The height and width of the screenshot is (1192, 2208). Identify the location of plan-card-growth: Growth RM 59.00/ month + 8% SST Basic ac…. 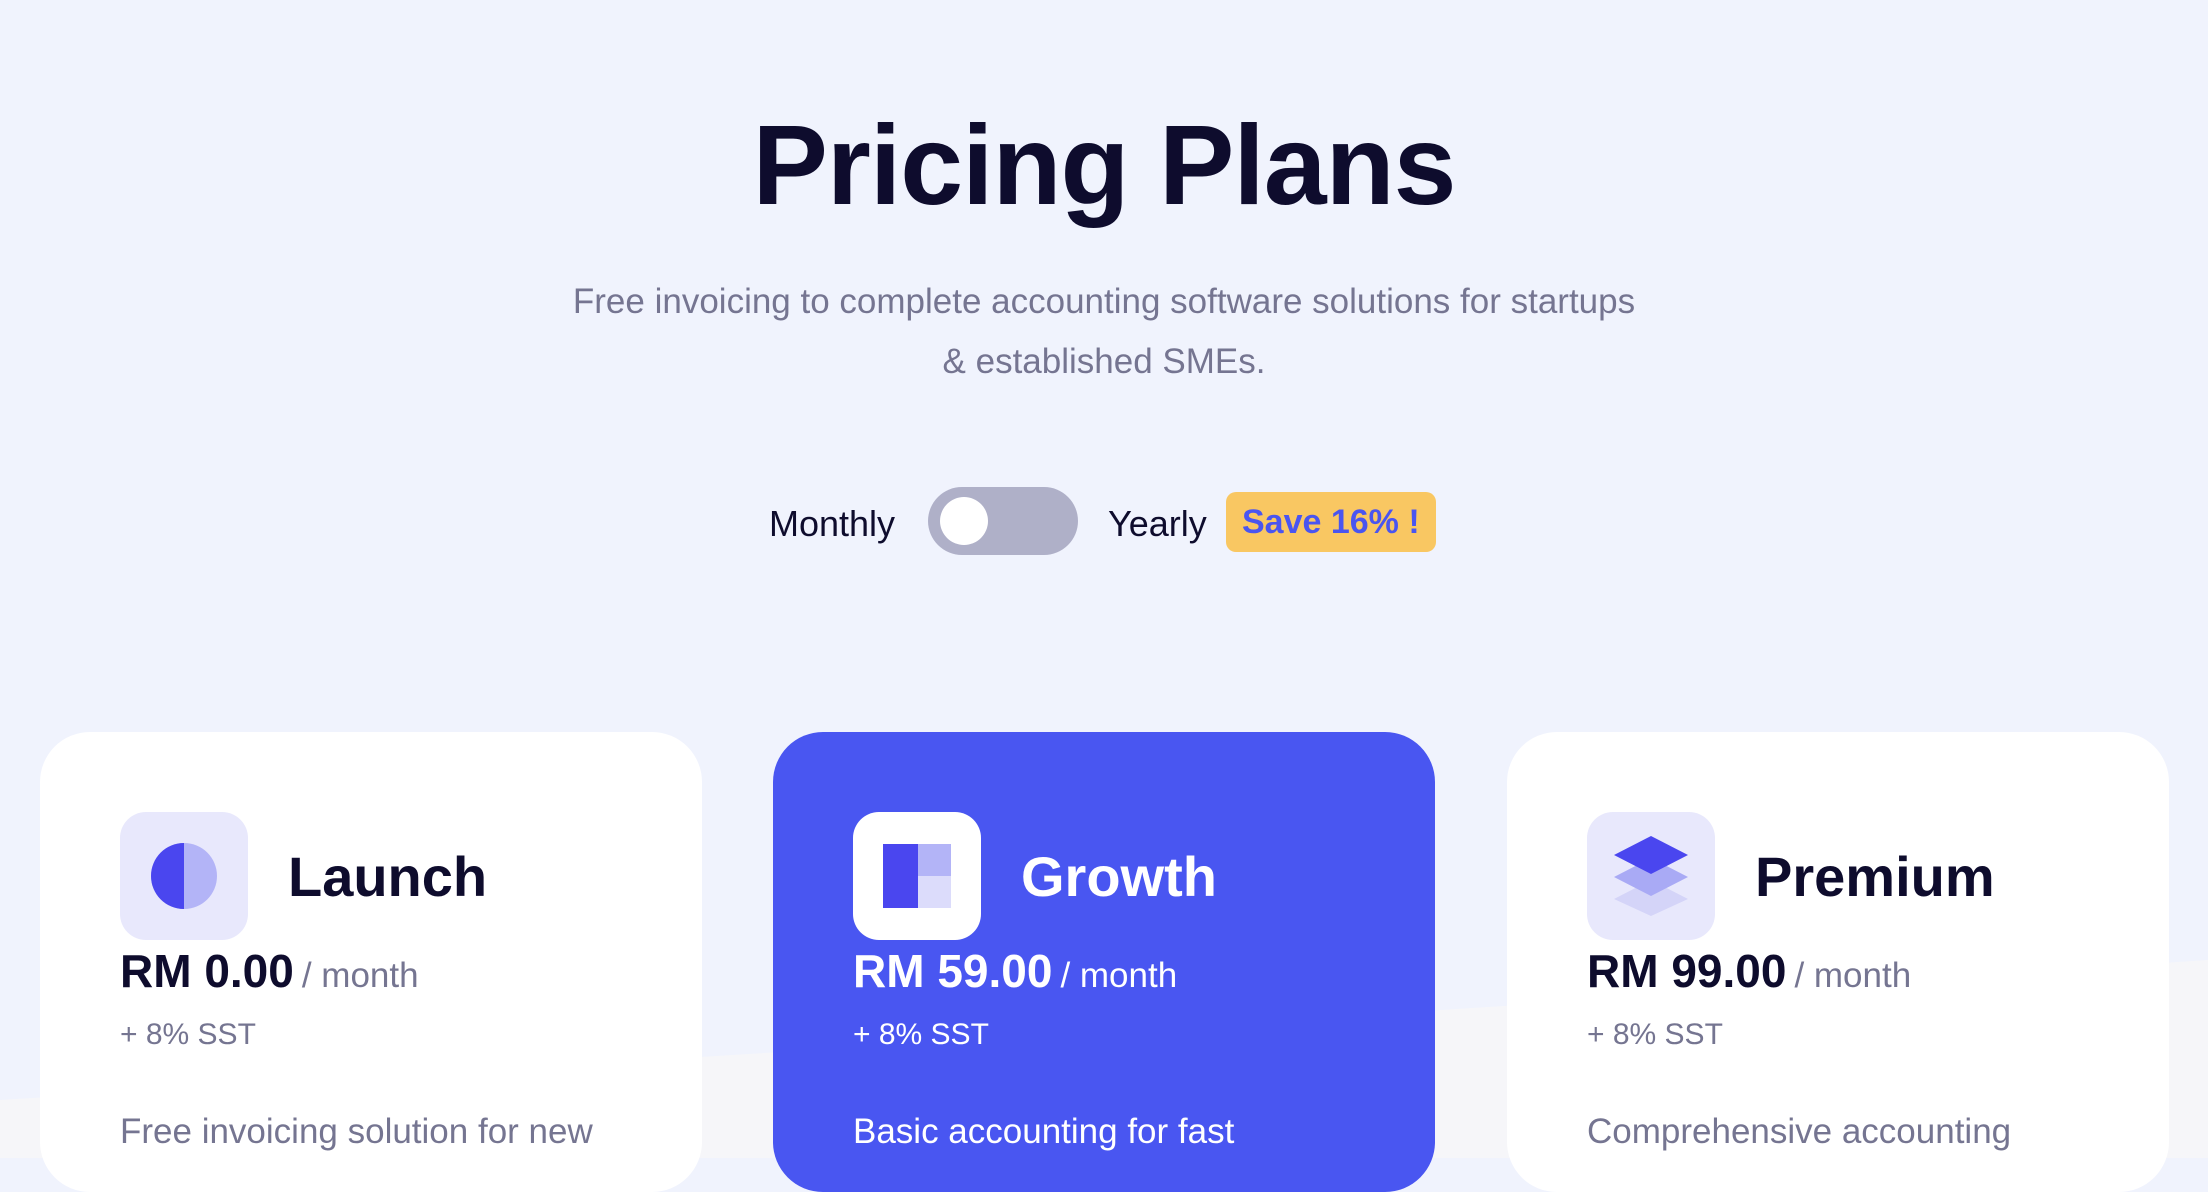
(1104, 962).